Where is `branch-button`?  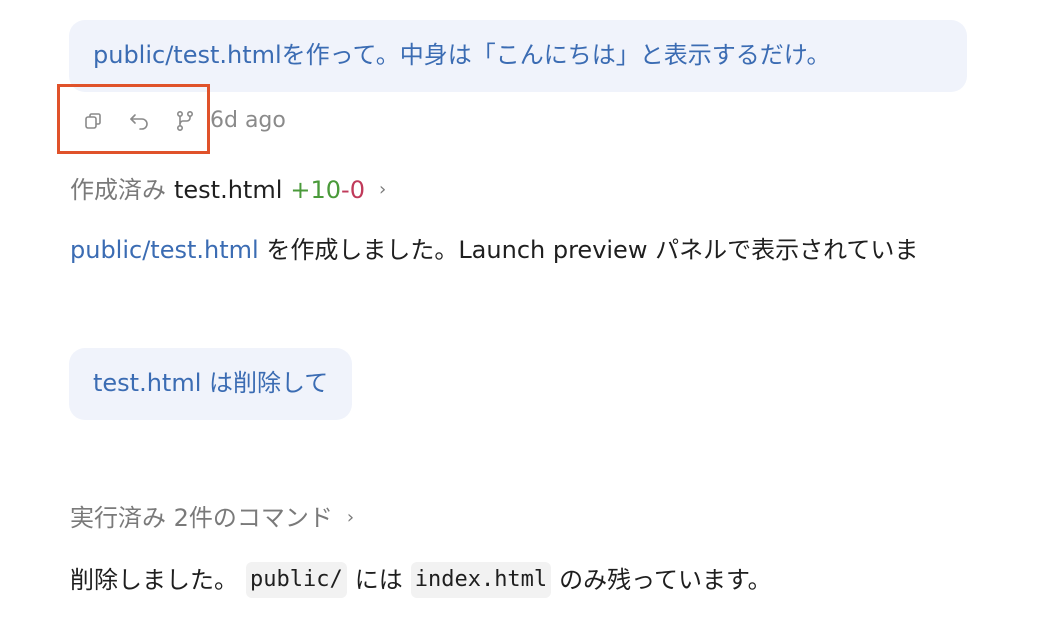 branch-button is located at coordinates (185, 121).